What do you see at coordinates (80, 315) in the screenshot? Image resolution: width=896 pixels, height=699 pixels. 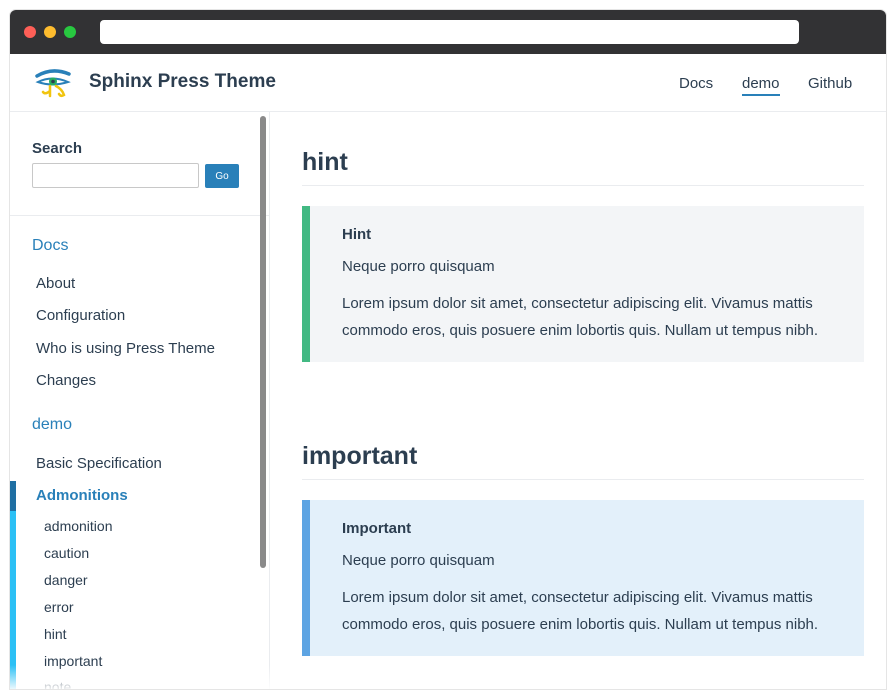 I see `sidebar-item-configuration: Configuration` at bounding box center [80, 315].